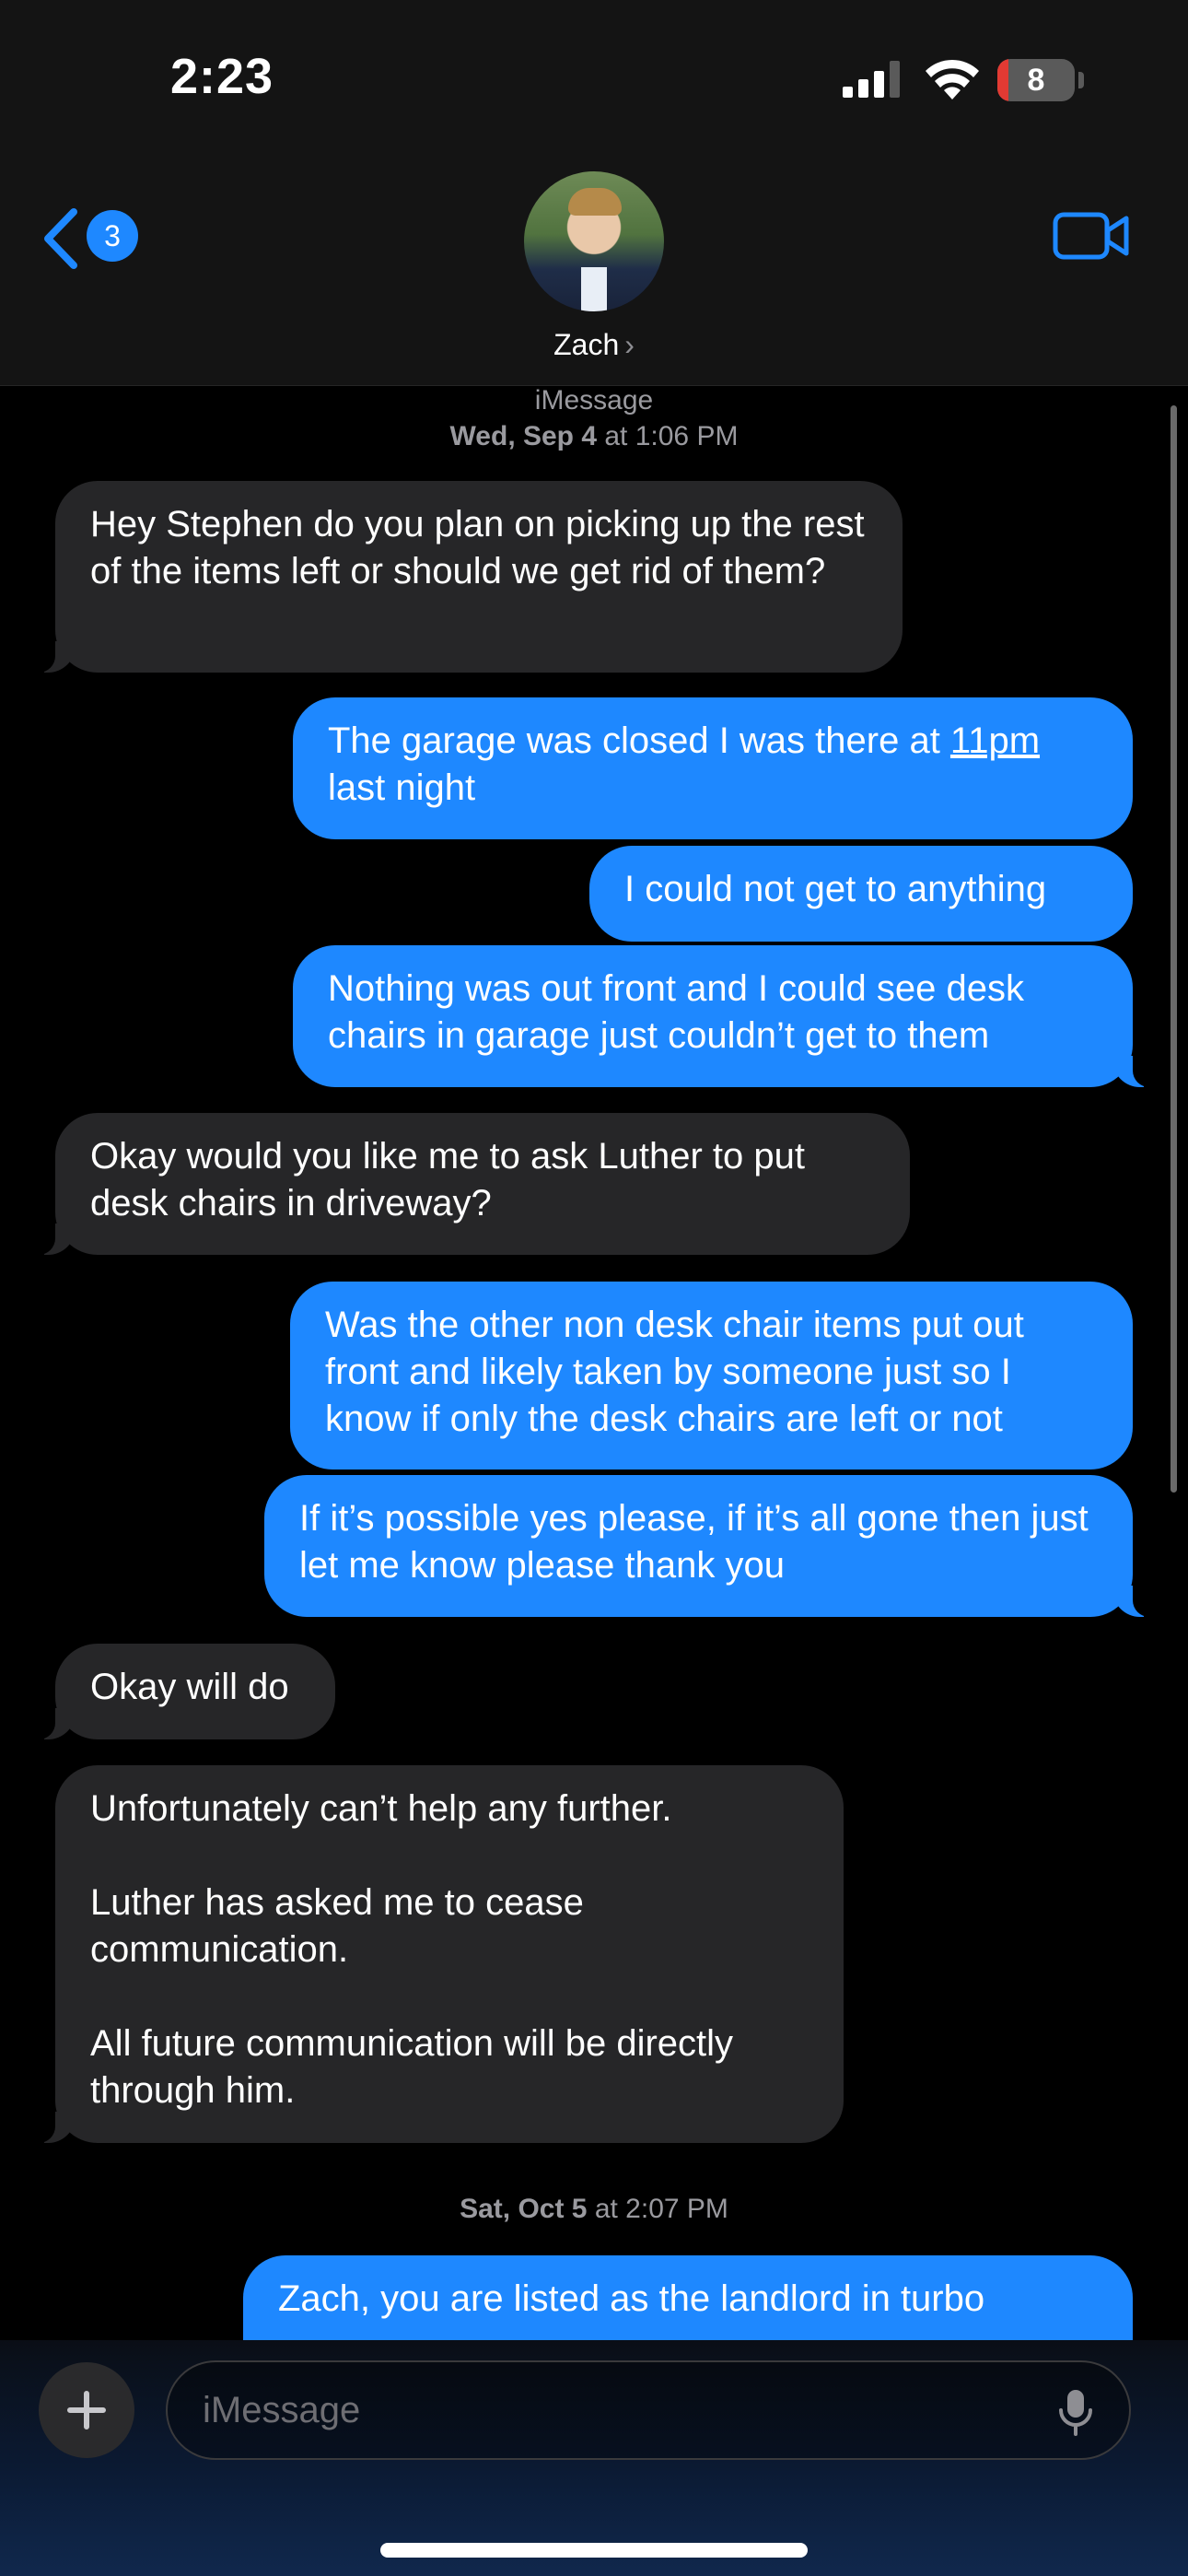 The height and width of the screenshot is (2576, 1188). Describe the element at coordinates (594, 78) in the screenshot. I see `status-bar: 2:23 8` at that location.